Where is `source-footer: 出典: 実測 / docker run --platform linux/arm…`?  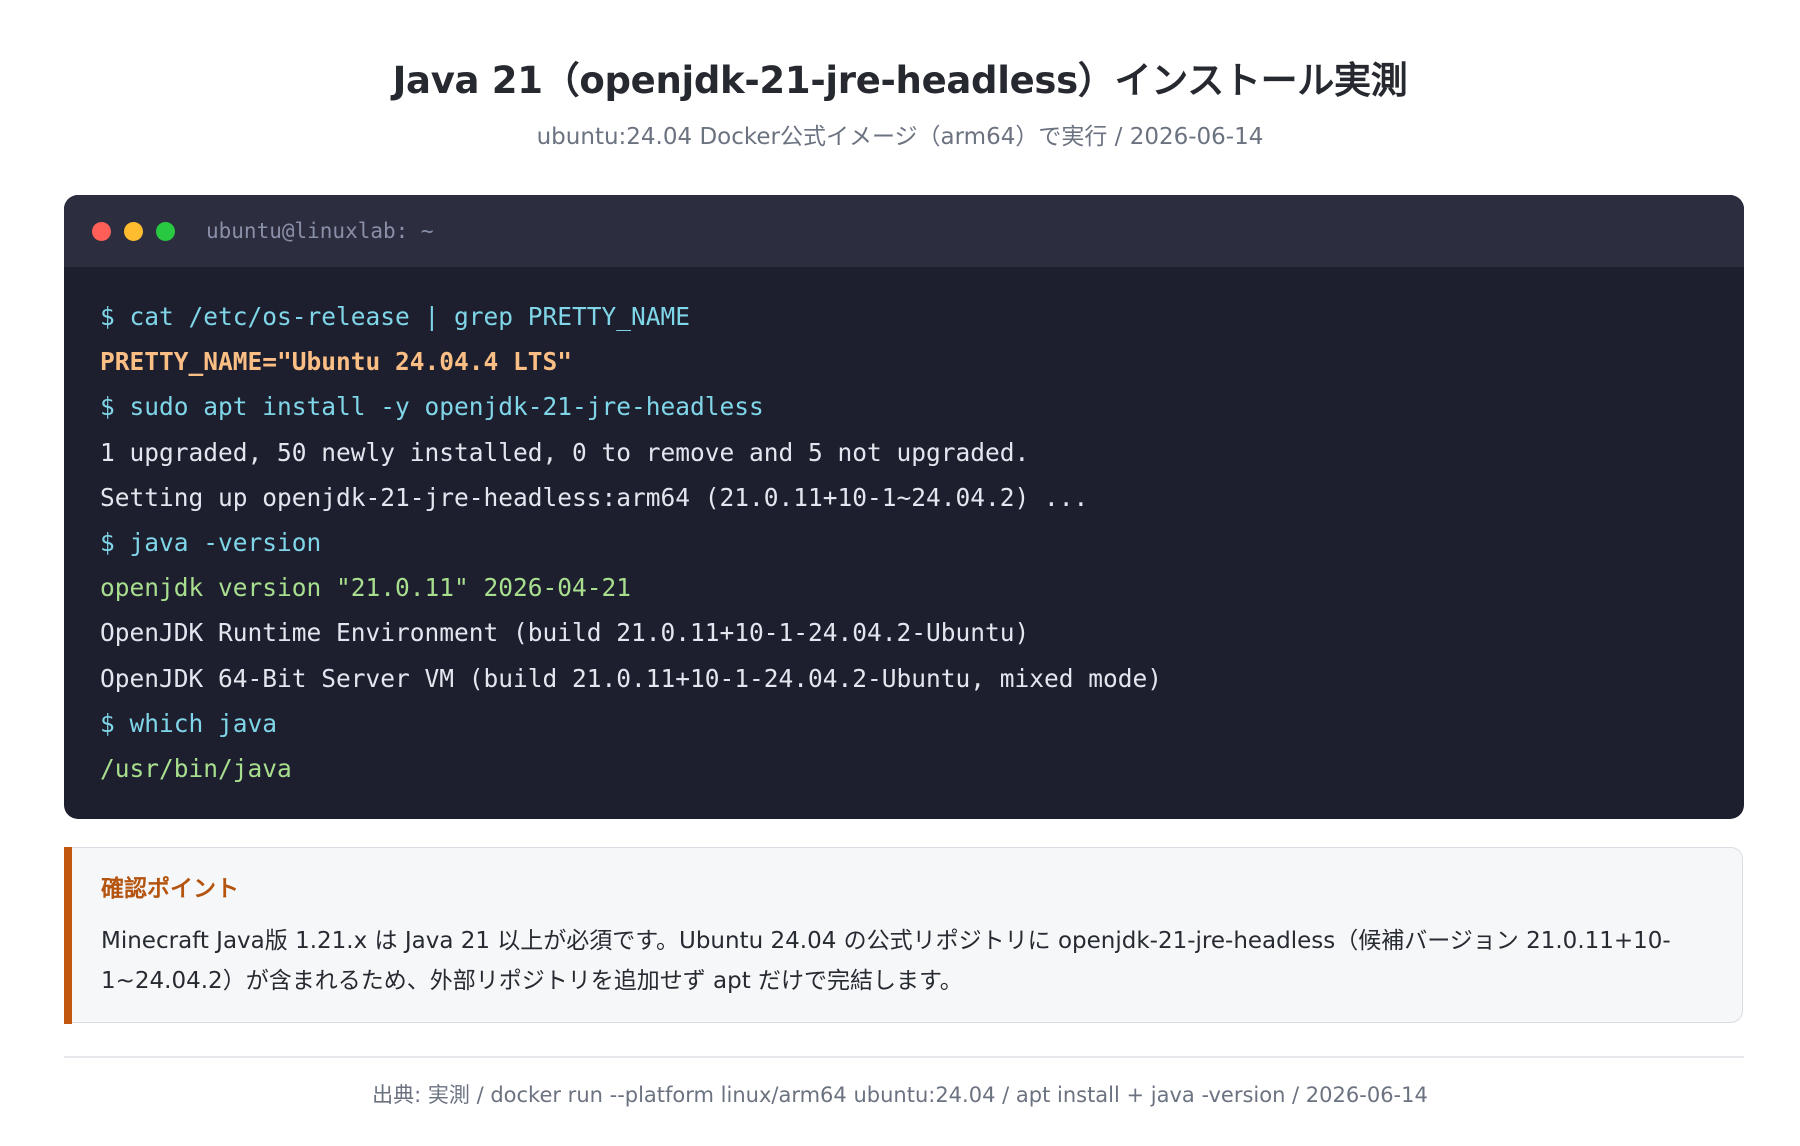 source-footer: 出典: 実測 / docker run --platform linux/arm… is located at coordinates (900, 1095).